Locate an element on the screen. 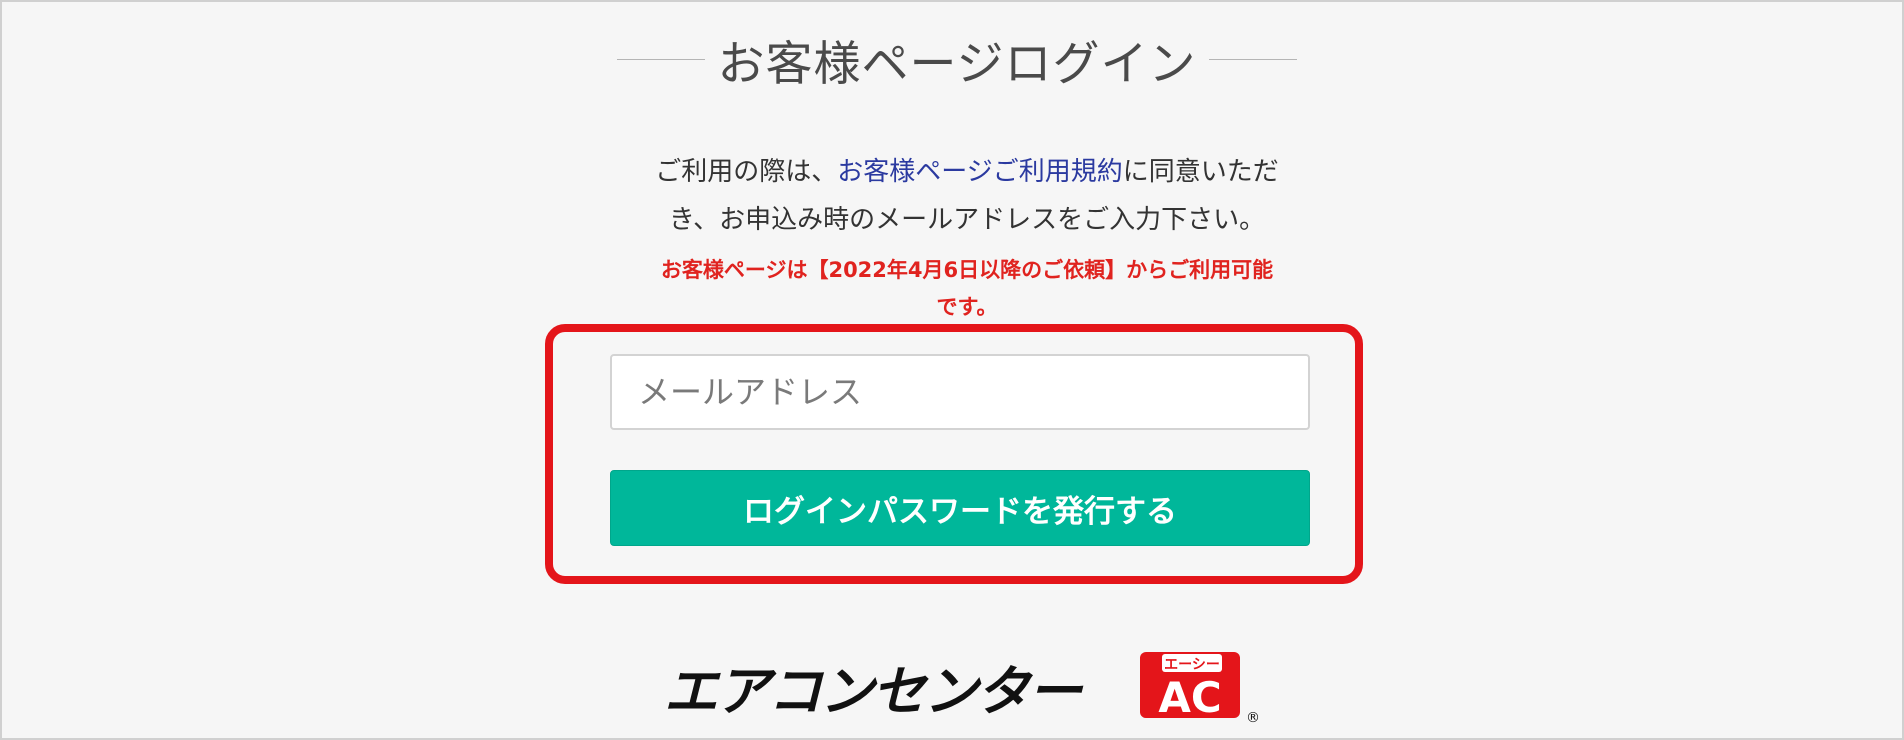  email-field is located at coordinates (960, 392).